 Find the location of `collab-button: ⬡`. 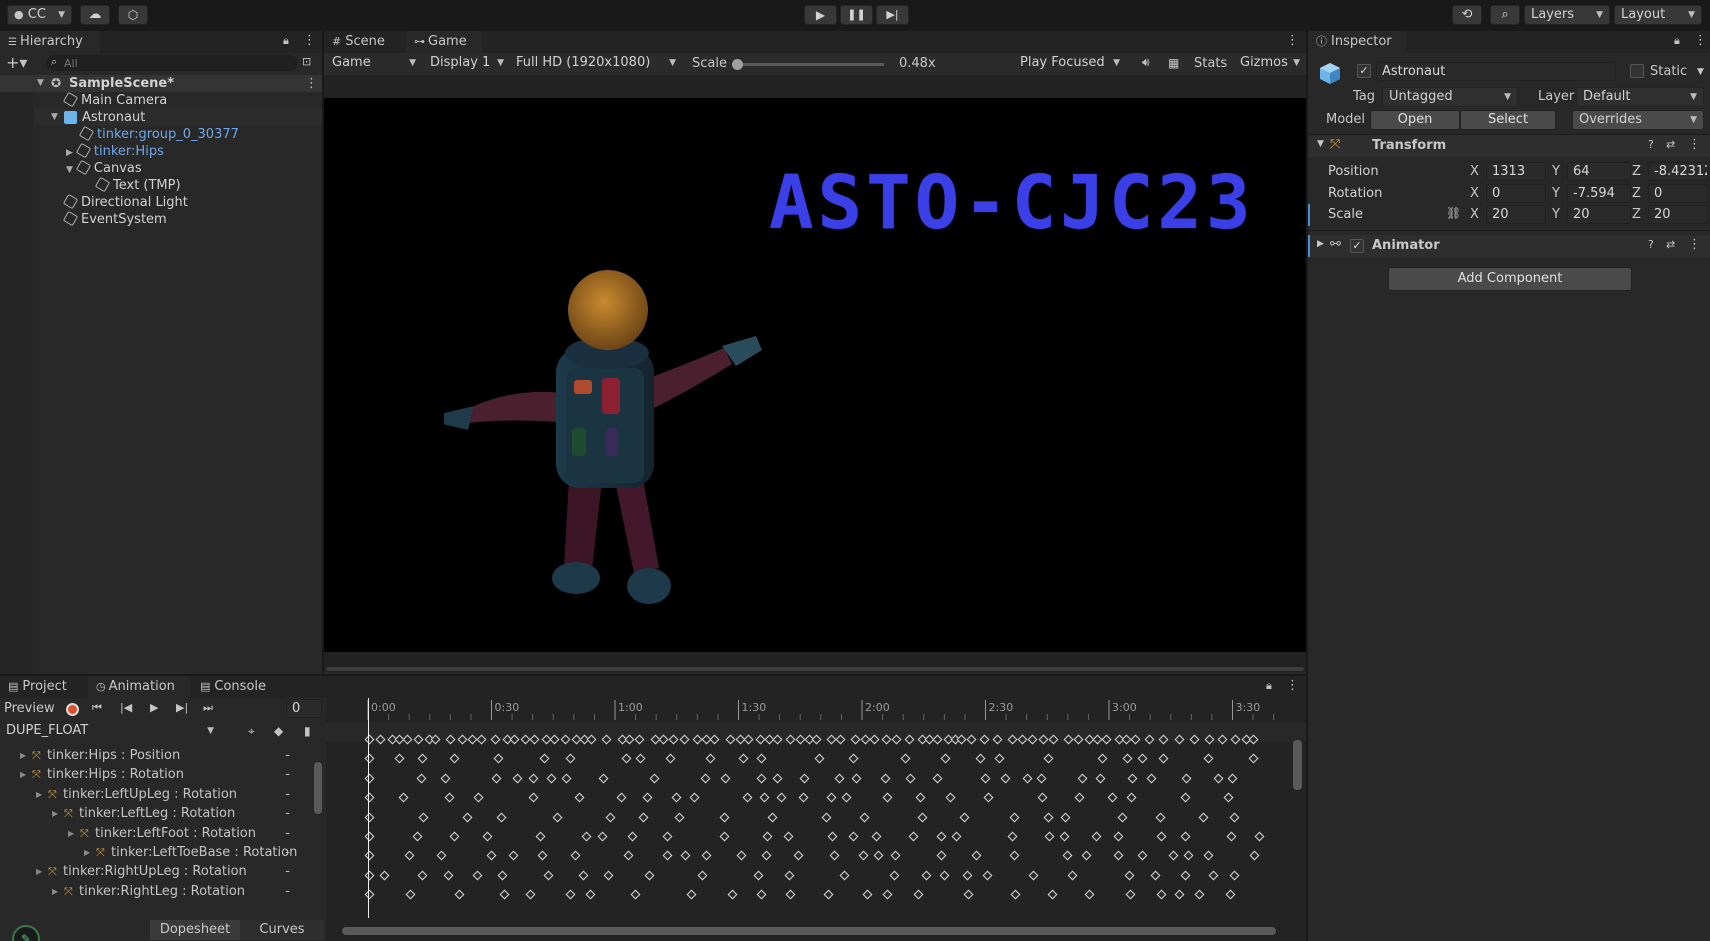

collab-button: ⬡ is located at coordinates (133, 15).